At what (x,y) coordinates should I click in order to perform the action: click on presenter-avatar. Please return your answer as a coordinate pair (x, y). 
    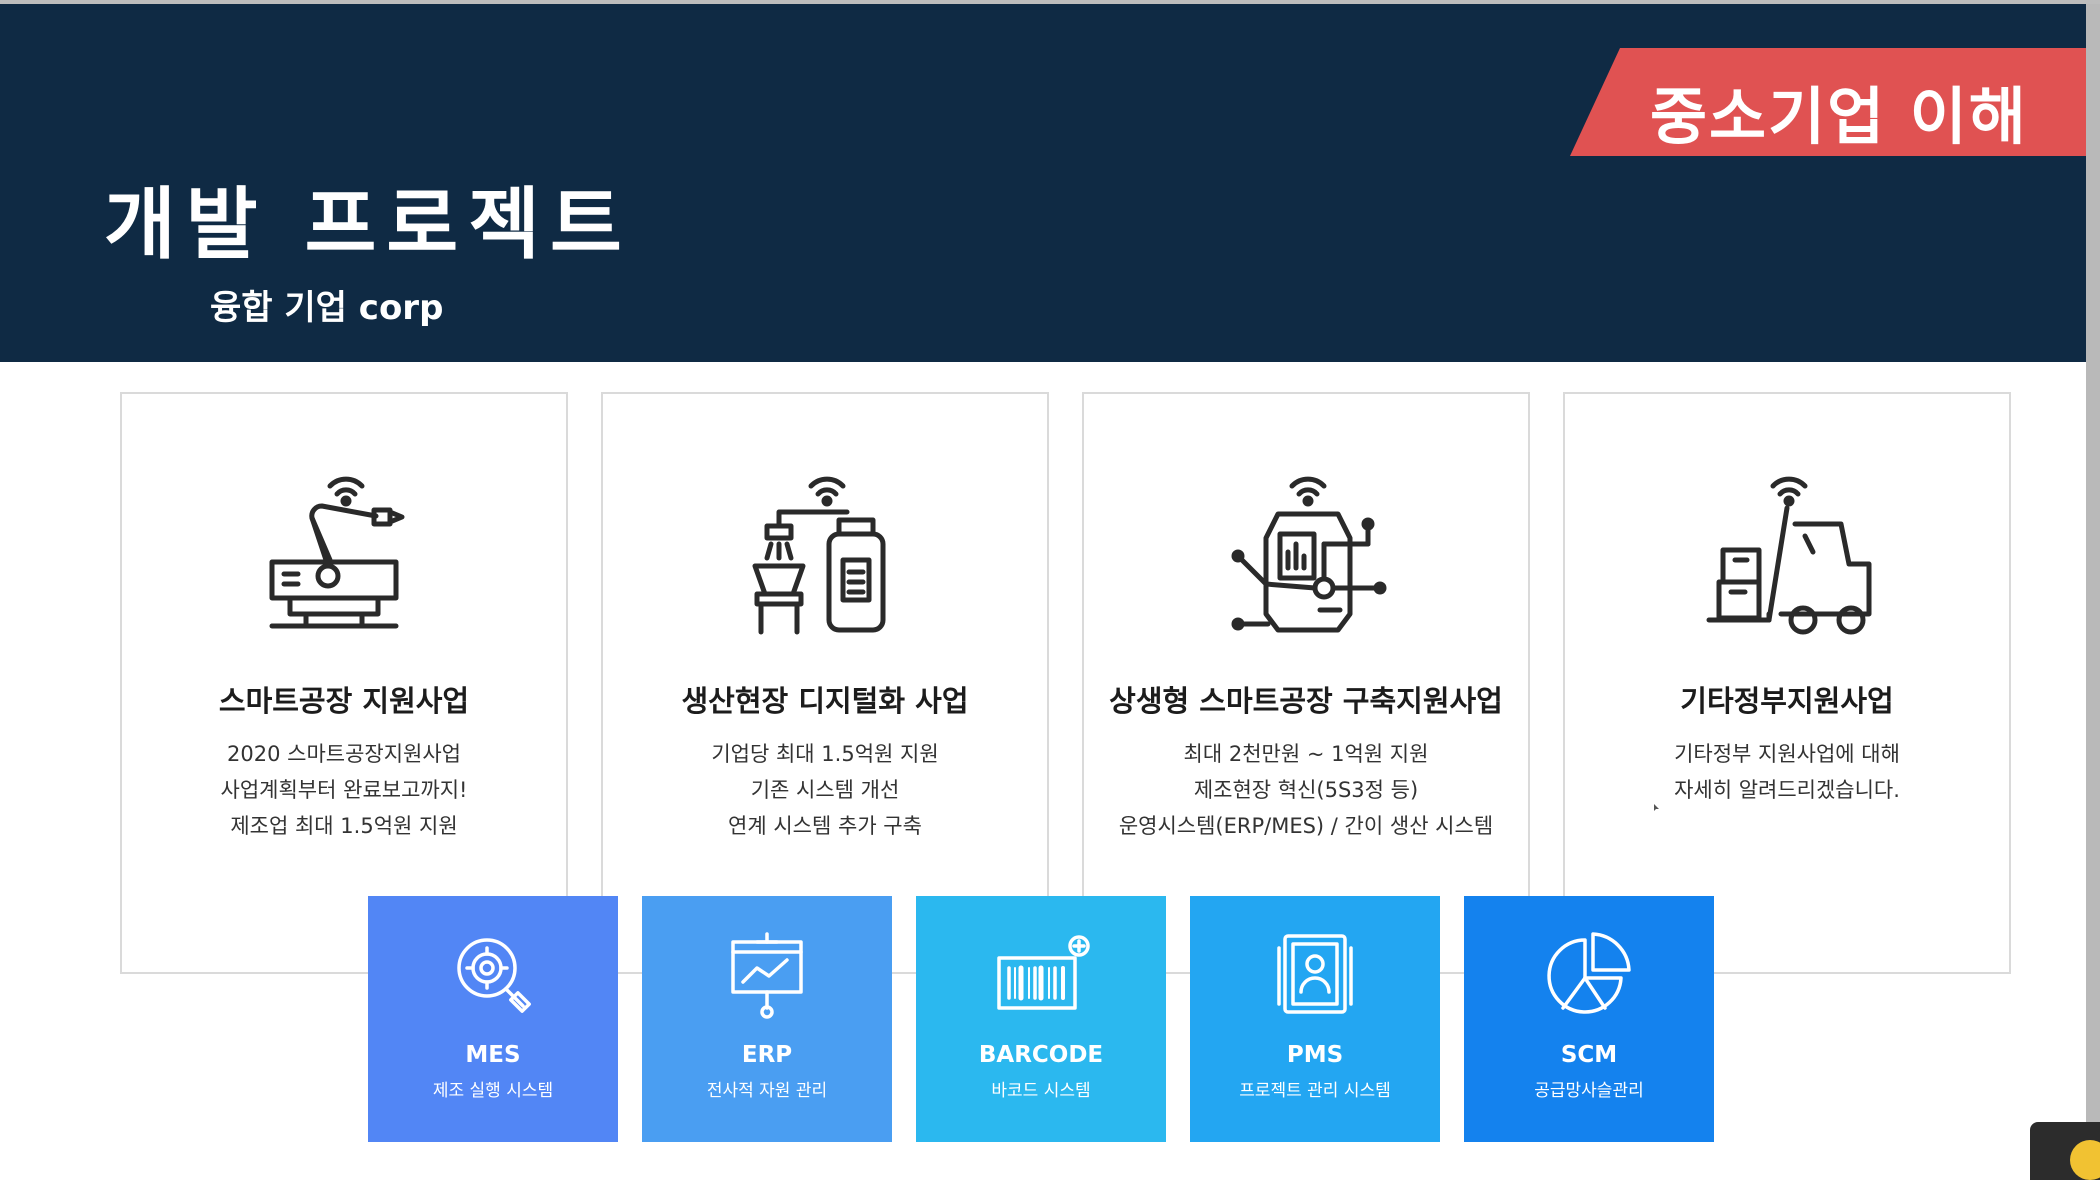
    Looking at the image, I should click on (2065, 1151).